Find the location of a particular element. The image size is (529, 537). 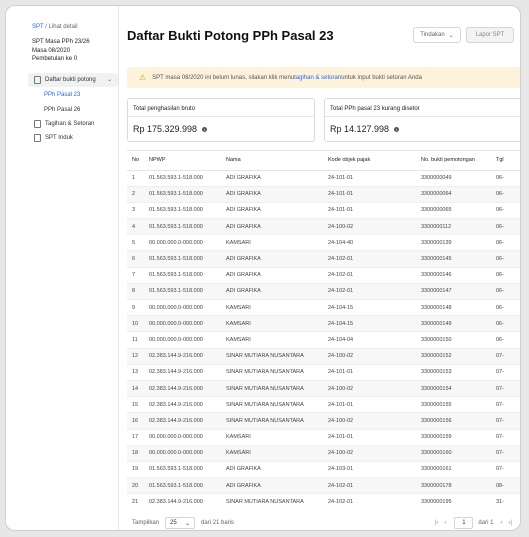

cell-tanggal: 31- is located at coordinates (508, 499).